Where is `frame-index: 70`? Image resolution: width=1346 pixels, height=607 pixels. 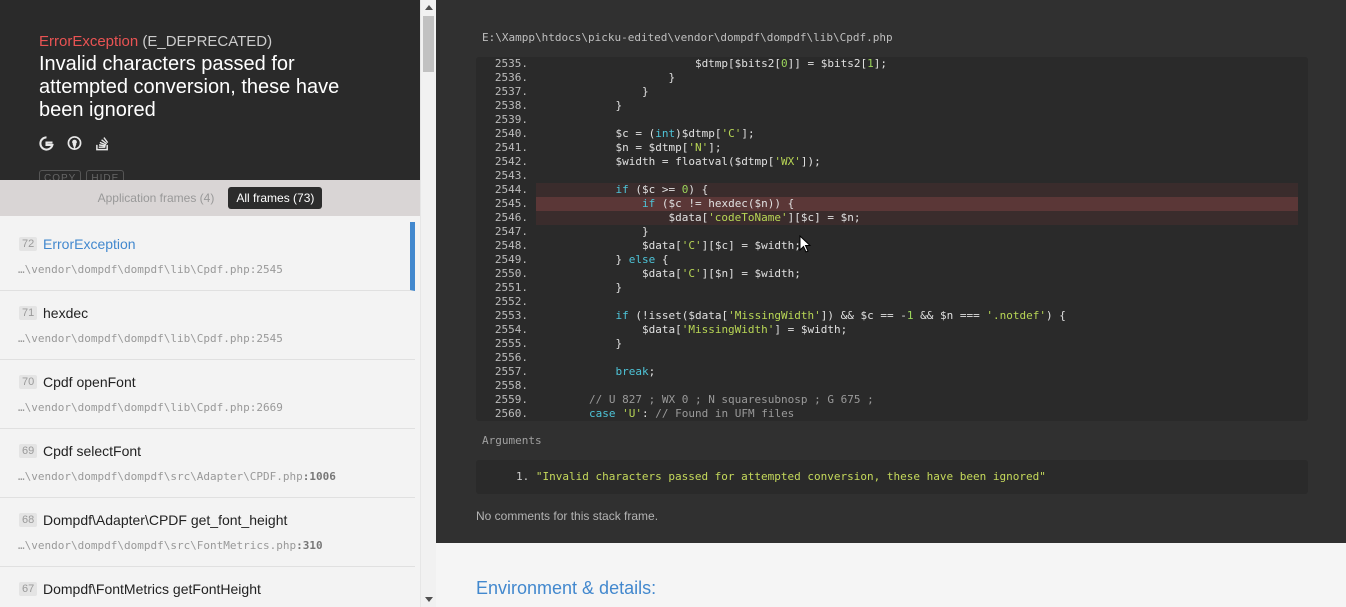 frame-index: 70 is located at coordinates (28, 382).